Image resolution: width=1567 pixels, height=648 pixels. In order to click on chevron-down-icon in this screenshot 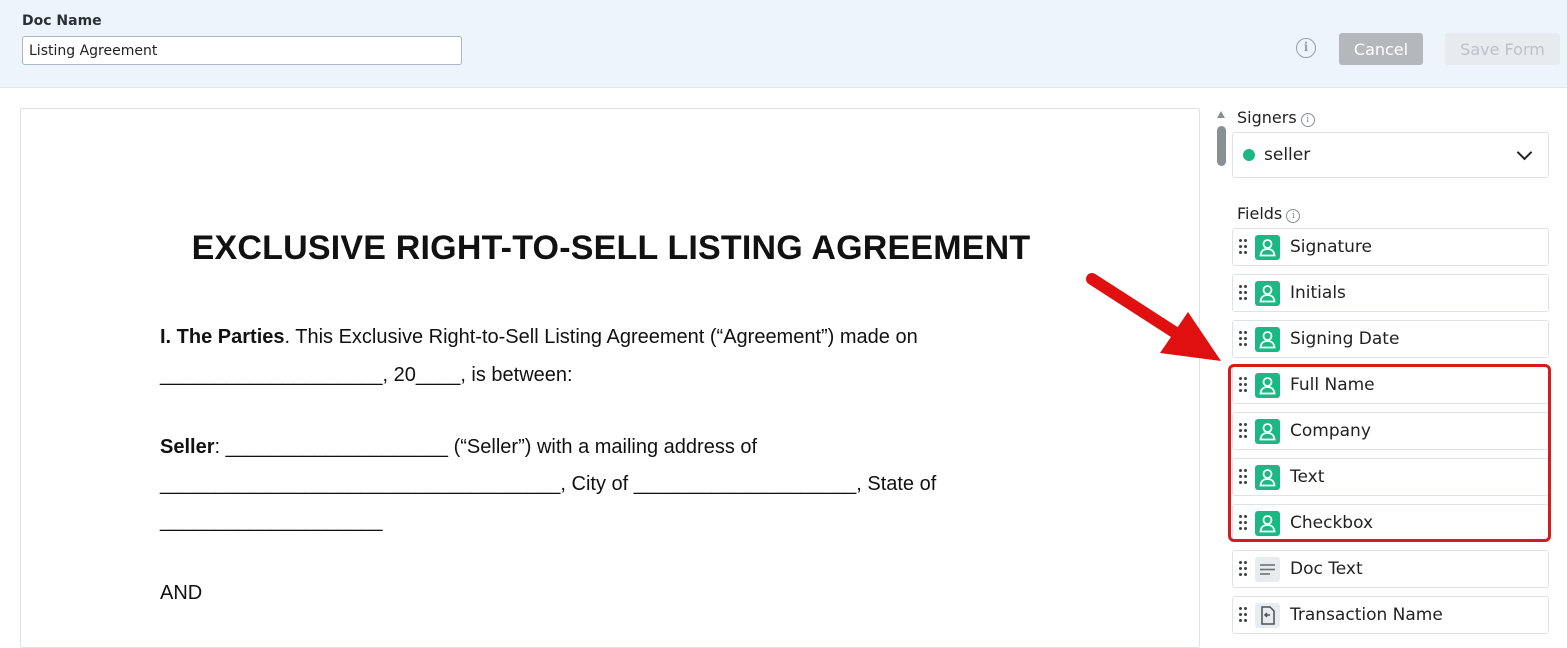, I will do `click(1524, 152)`.